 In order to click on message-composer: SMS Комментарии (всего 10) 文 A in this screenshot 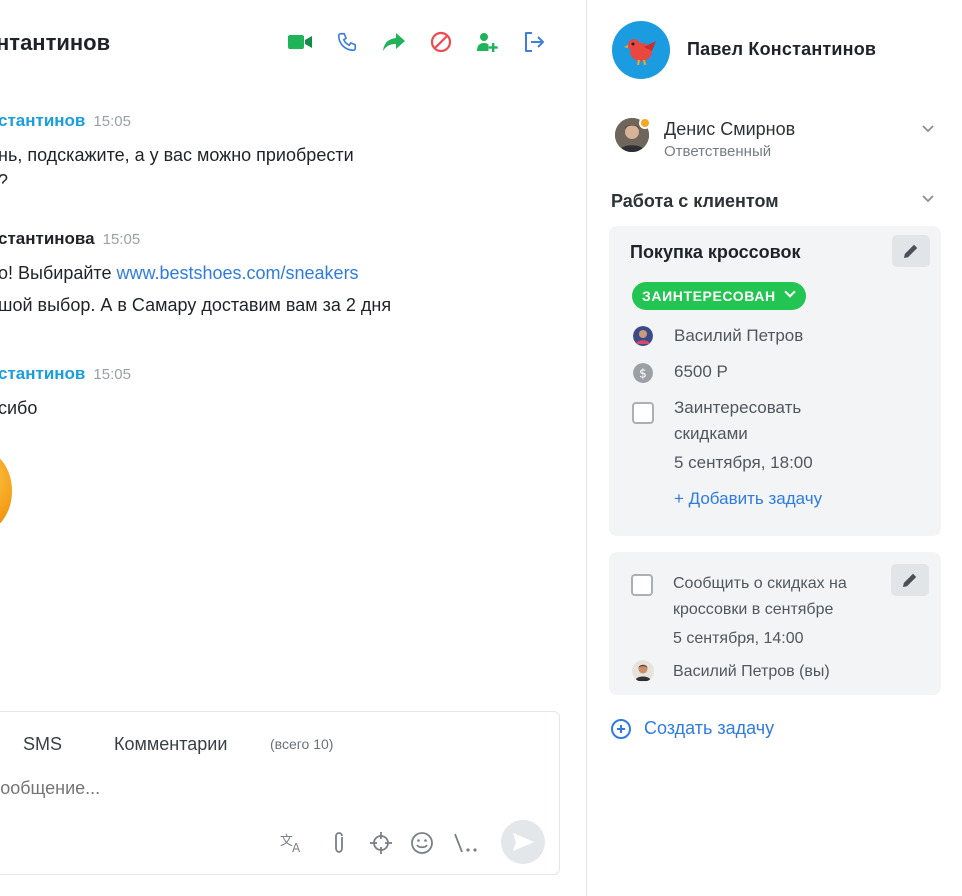, I will do `click(280, 793)`.